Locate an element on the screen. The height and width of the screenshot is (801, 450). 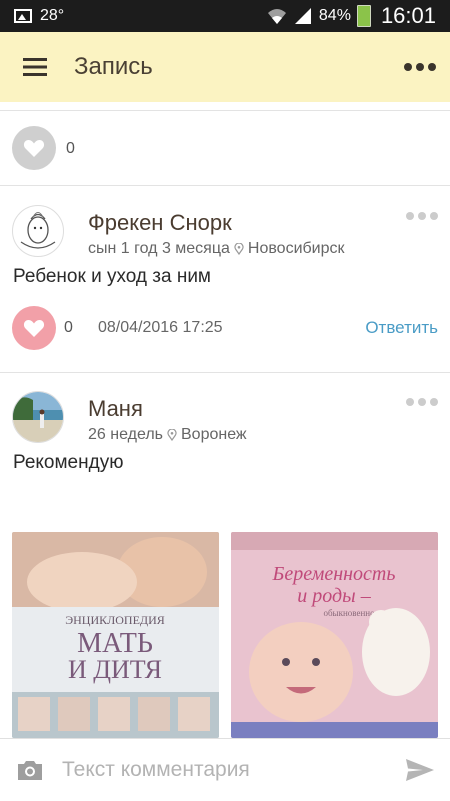
more-dots-icon is located at coordinates (420, 67).